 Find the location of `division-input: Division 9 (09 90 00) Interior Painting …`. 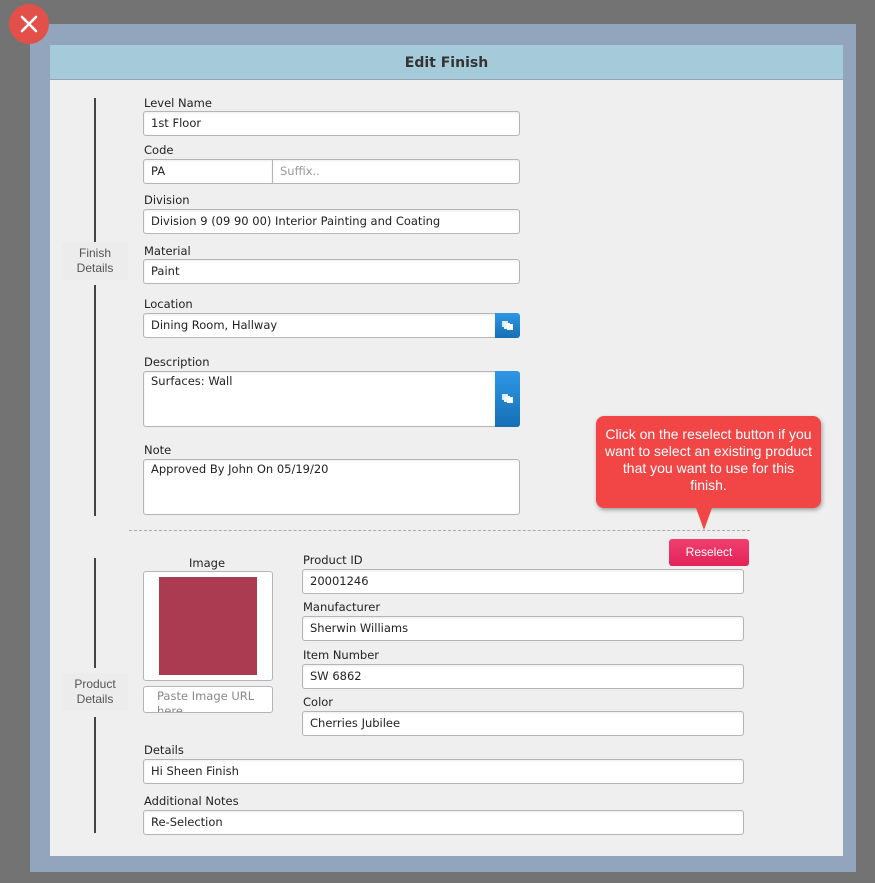

division-input: Division 9 (09 90 00) Interior Painting … is located at coordinates (331, 221).